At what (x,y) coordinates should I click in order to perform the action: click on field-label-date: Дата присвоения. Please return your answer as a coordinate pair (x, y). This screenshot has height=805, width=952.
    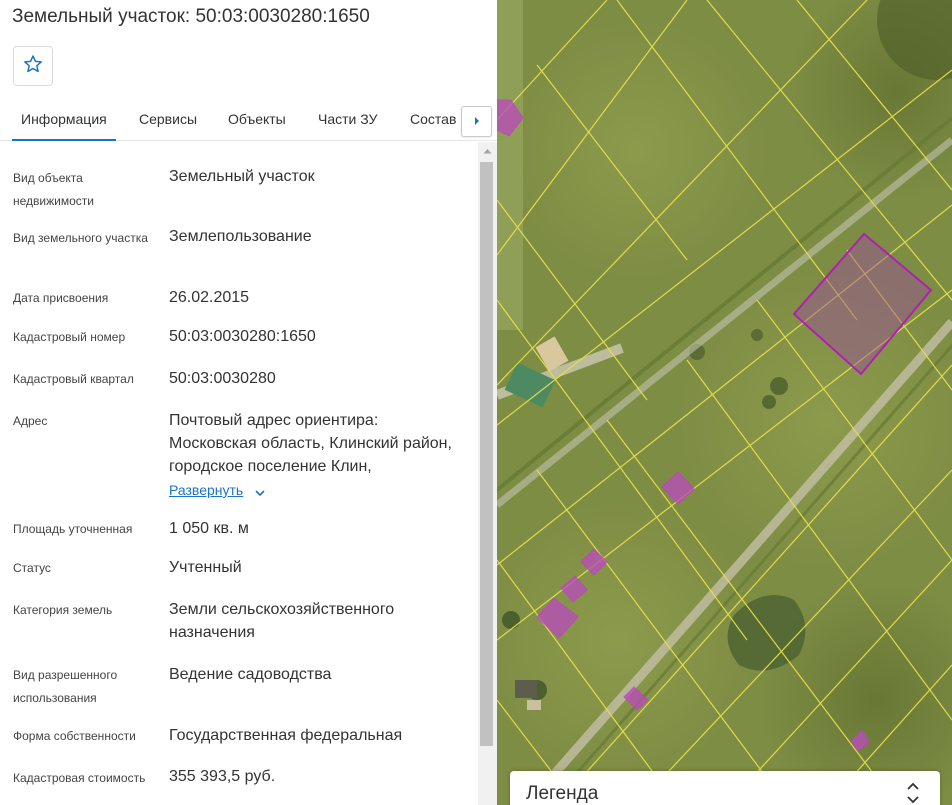
    Looking at the image, I should click on (61, 298).